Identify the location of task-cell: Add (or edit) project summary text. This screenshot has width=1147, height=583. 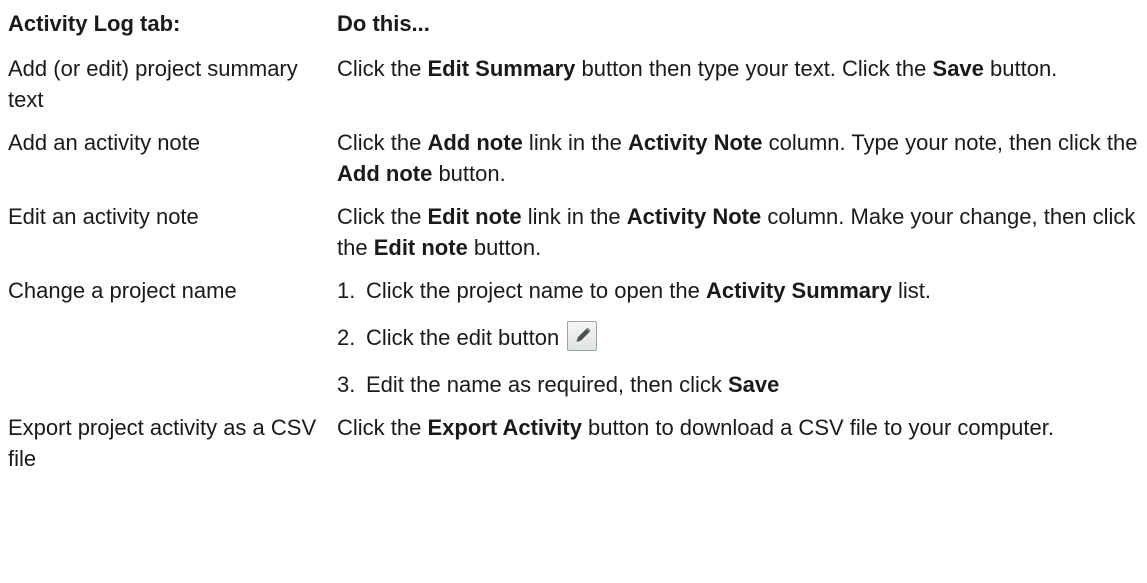
(153, 84).